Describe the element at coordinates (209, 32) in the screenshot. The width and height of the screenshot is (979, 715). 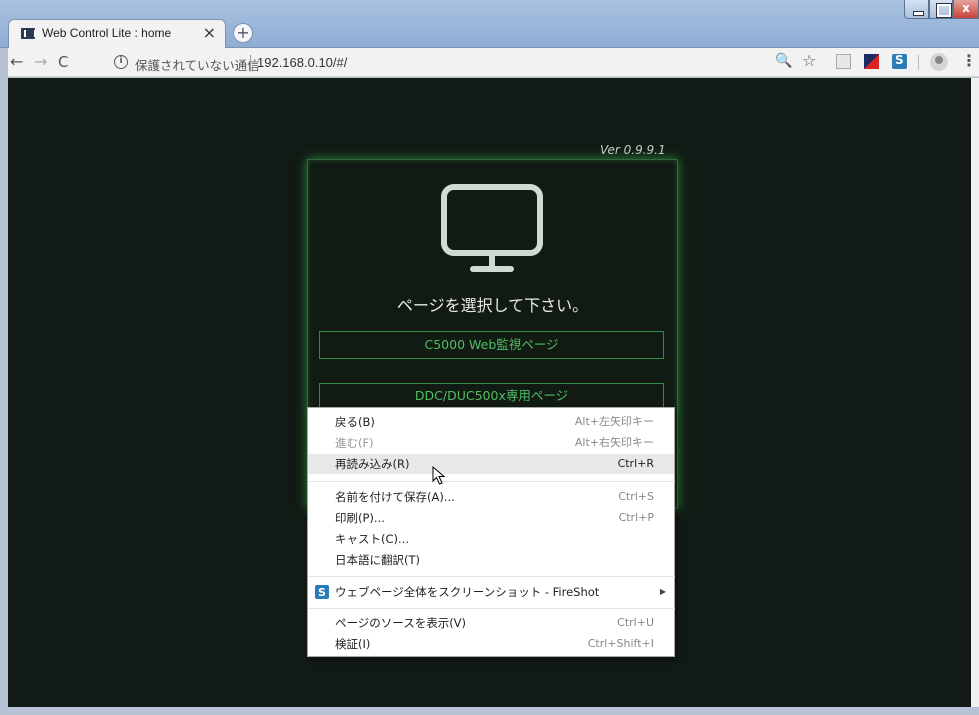
I see `close-tab-icon: ×` at that location.